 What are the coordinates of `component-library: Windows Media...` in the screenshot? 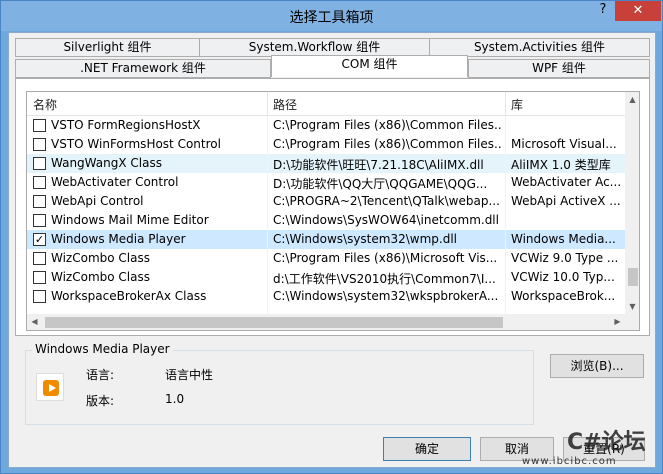 It's located at (563, 239).